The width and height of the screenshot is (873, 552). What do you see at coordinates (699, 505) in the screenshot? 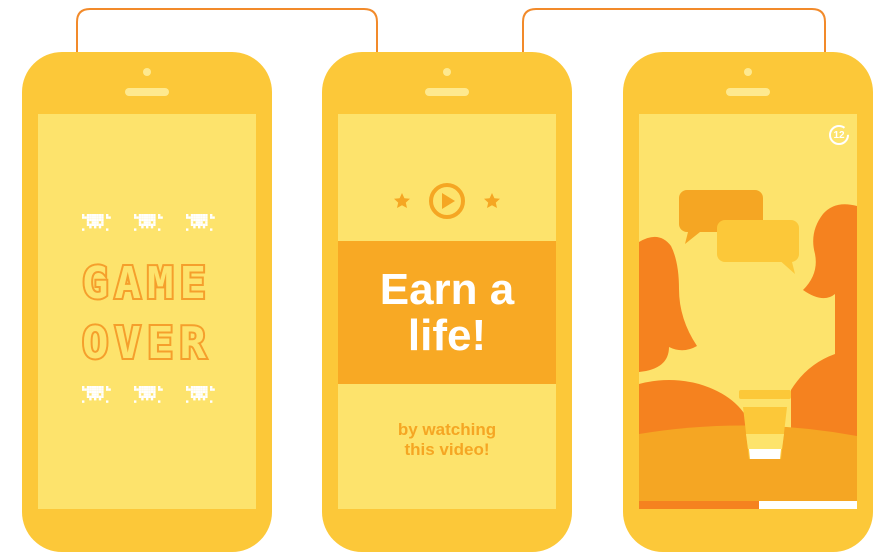
I see `video-progress-fill` at bounding box center [699, 505].